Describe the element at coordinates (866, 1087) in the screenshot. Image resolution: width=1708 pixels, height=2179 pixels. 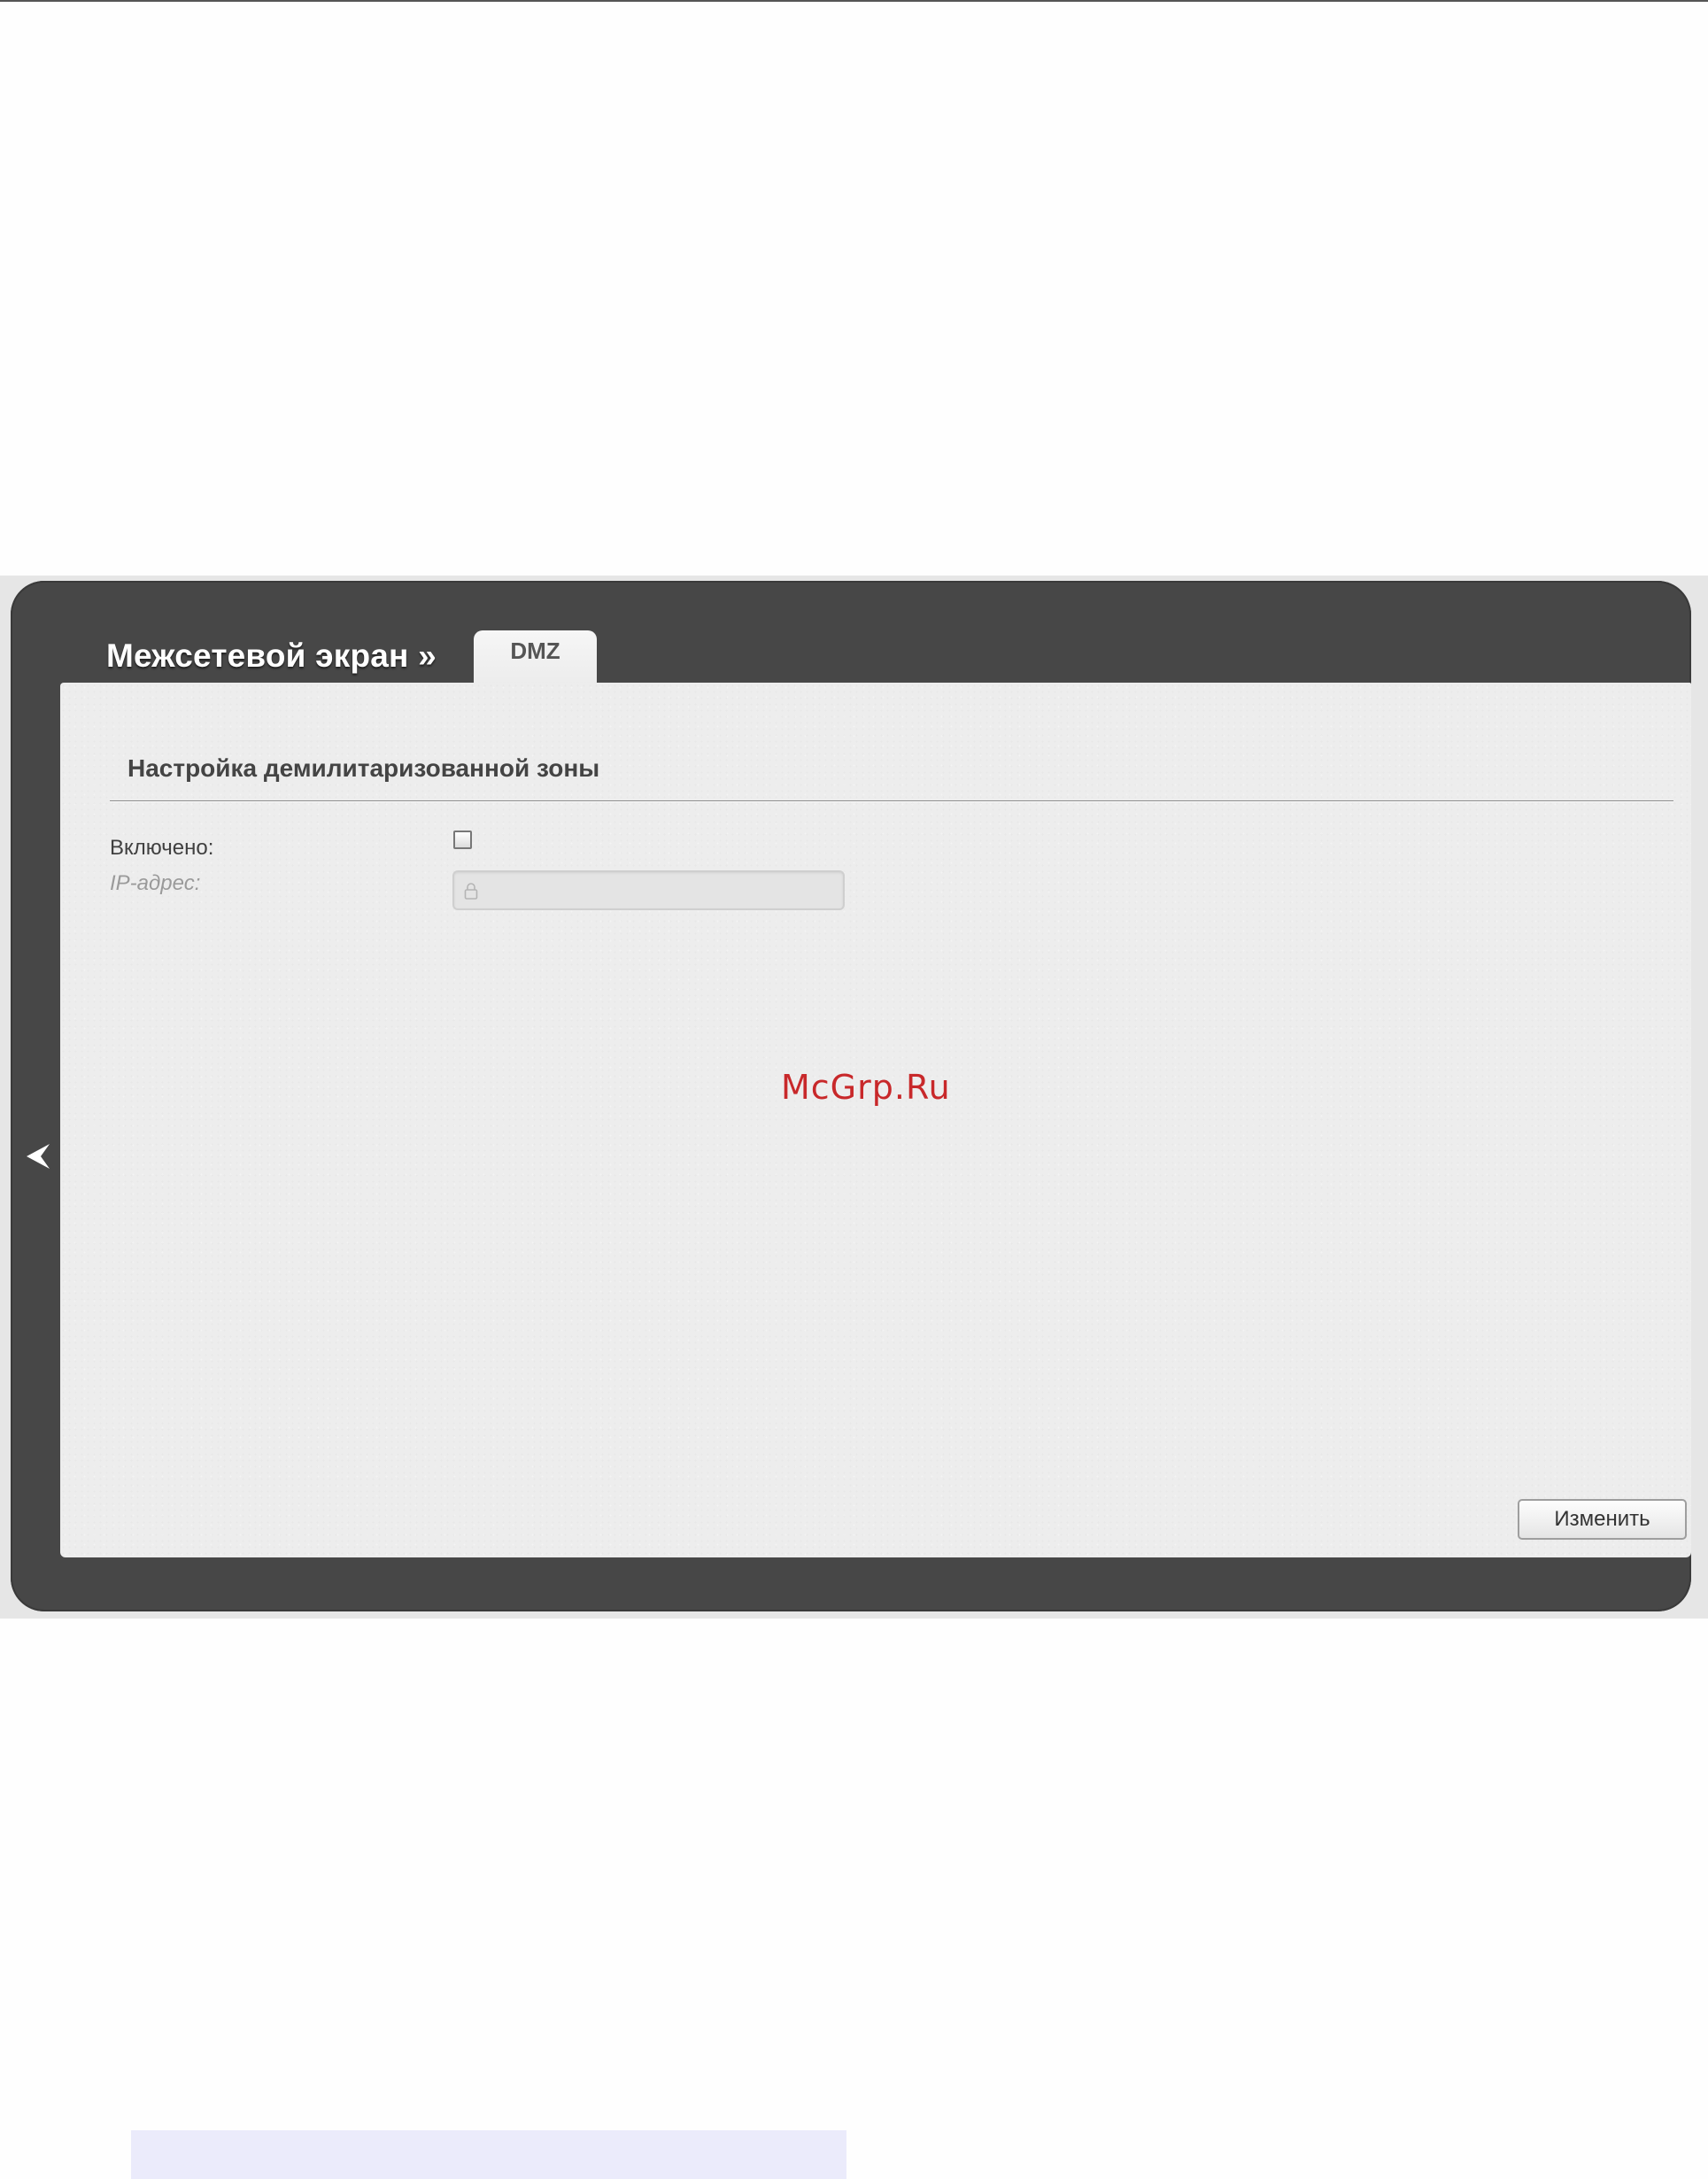
I see `watermark: McGrp.Ru` at that location.